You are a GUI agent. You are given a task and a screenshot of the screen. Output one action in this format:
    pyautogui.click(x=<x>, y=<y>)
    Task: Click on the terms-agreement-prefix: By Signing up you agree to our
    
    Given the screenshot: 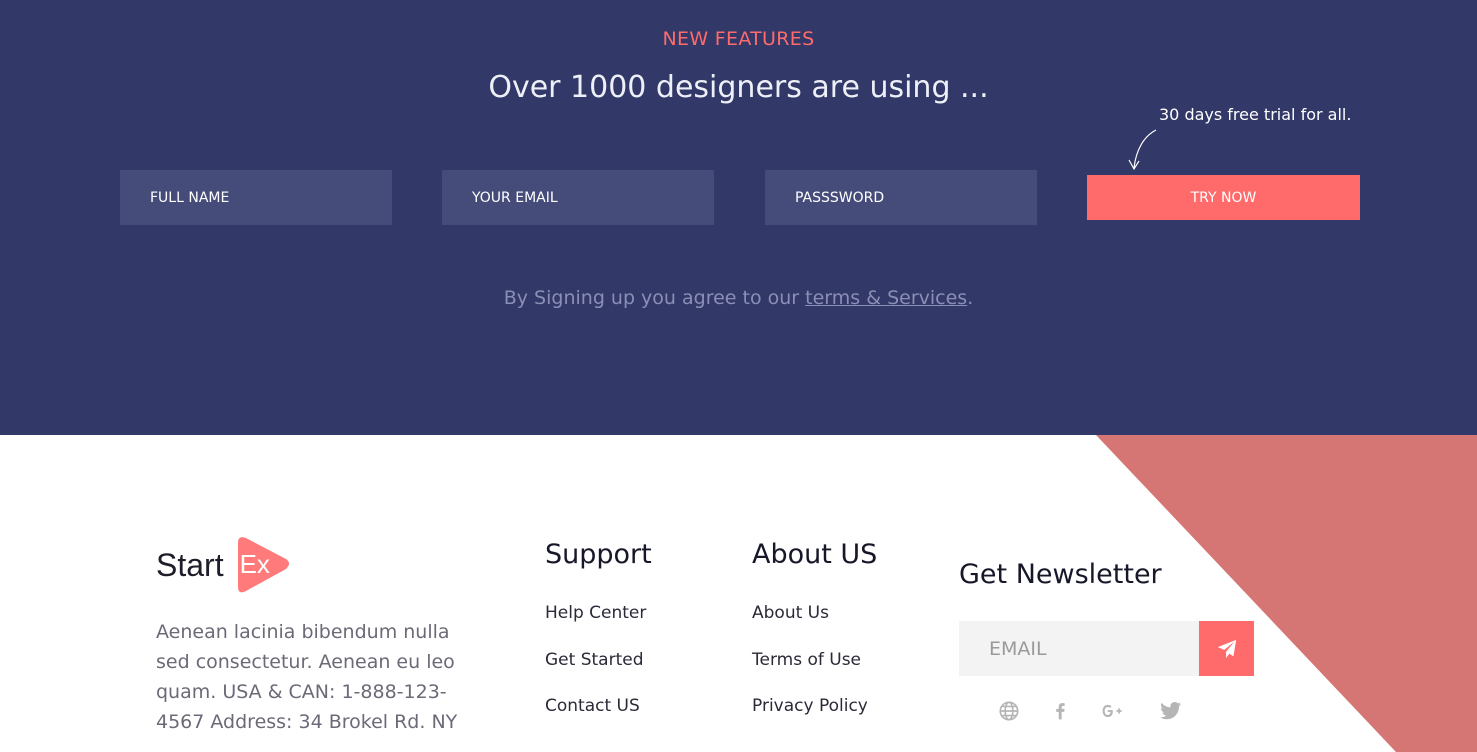 What is the action you would take?
    pyautogui.click(x=654, y=298)
    